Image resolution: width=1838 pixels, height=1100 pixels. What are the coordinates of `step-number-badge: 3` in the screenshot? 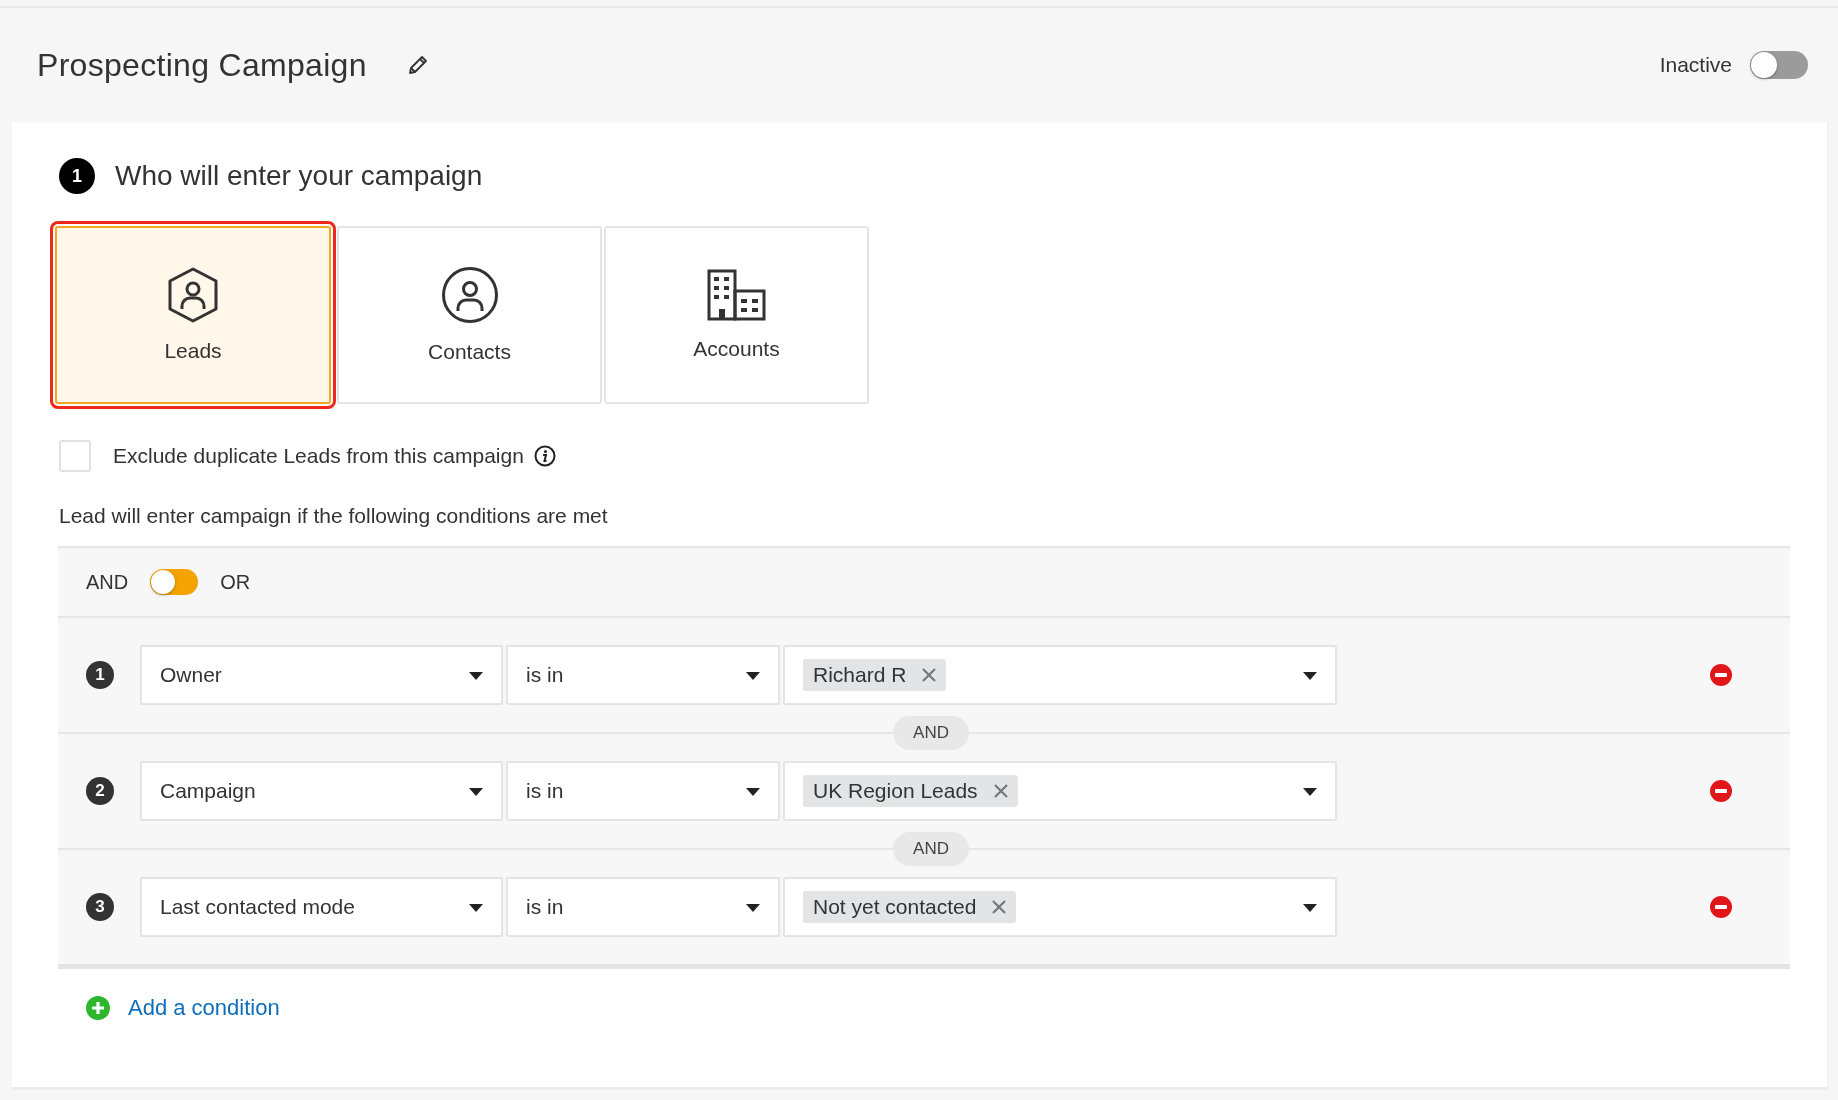 It's located at (100, 907).